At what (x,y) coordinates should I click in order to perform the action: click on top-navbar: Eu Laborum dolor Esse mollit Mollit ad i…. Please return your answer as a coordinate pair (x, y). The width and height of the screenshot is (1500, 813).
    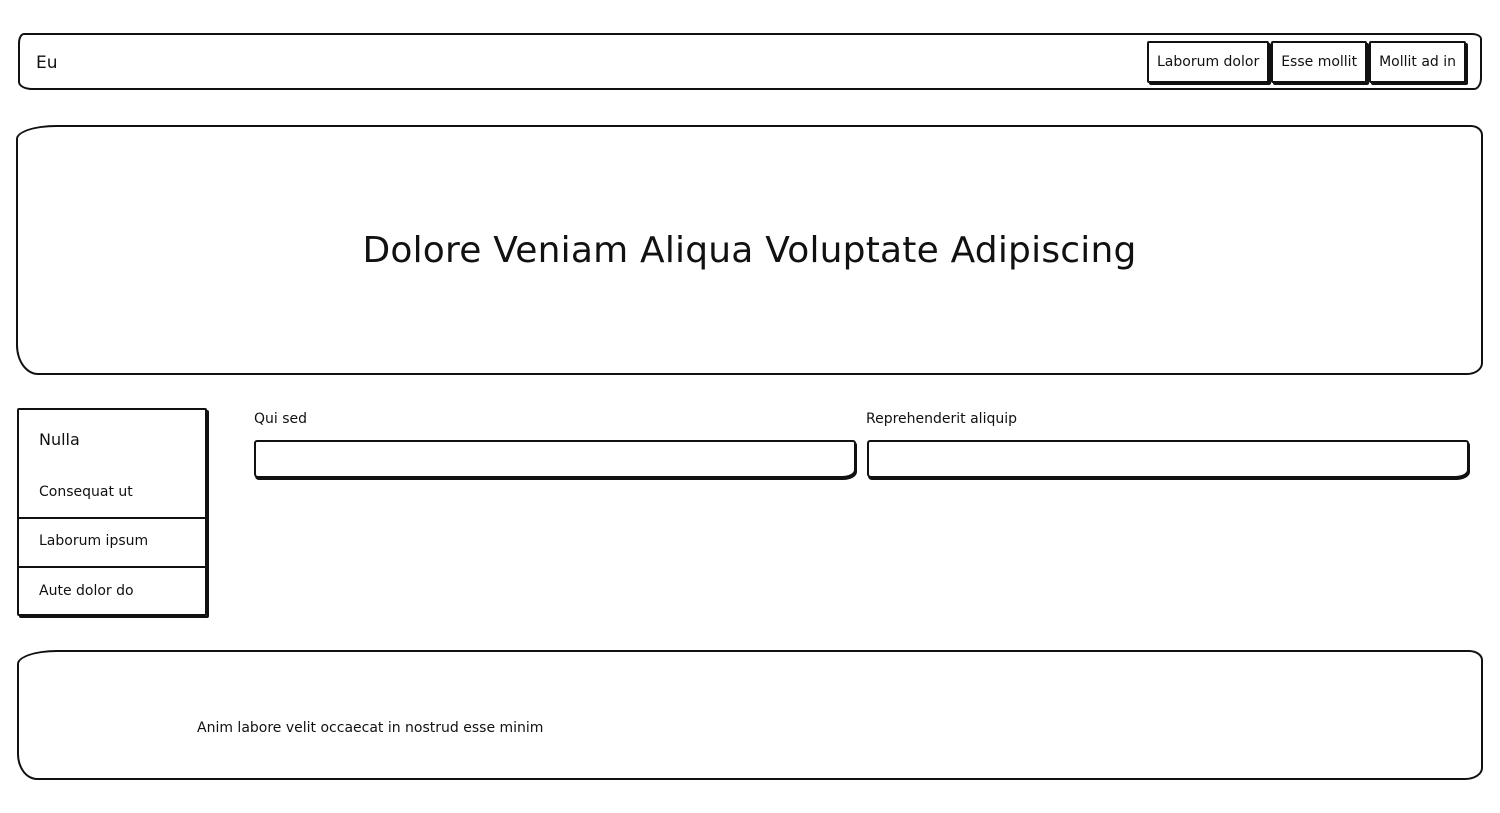
    Looking at the image, I should click on (750, 61).